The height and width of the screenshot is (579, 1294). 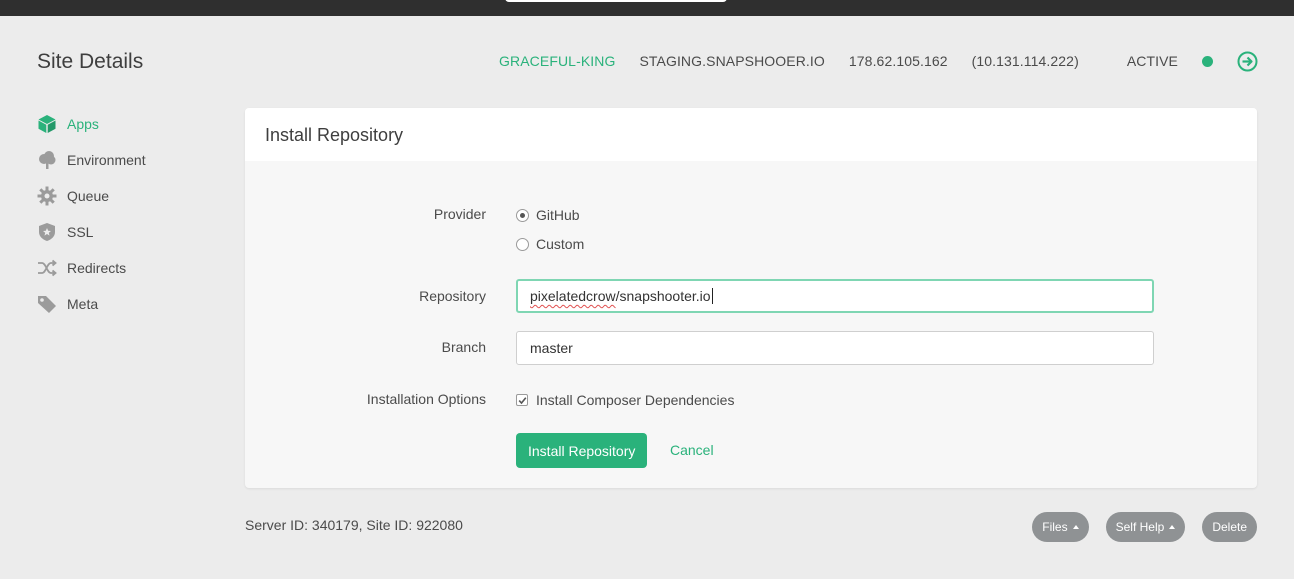 I want to click on server-name-link: GRACEFUL-KING, so click(x=557, y=61).